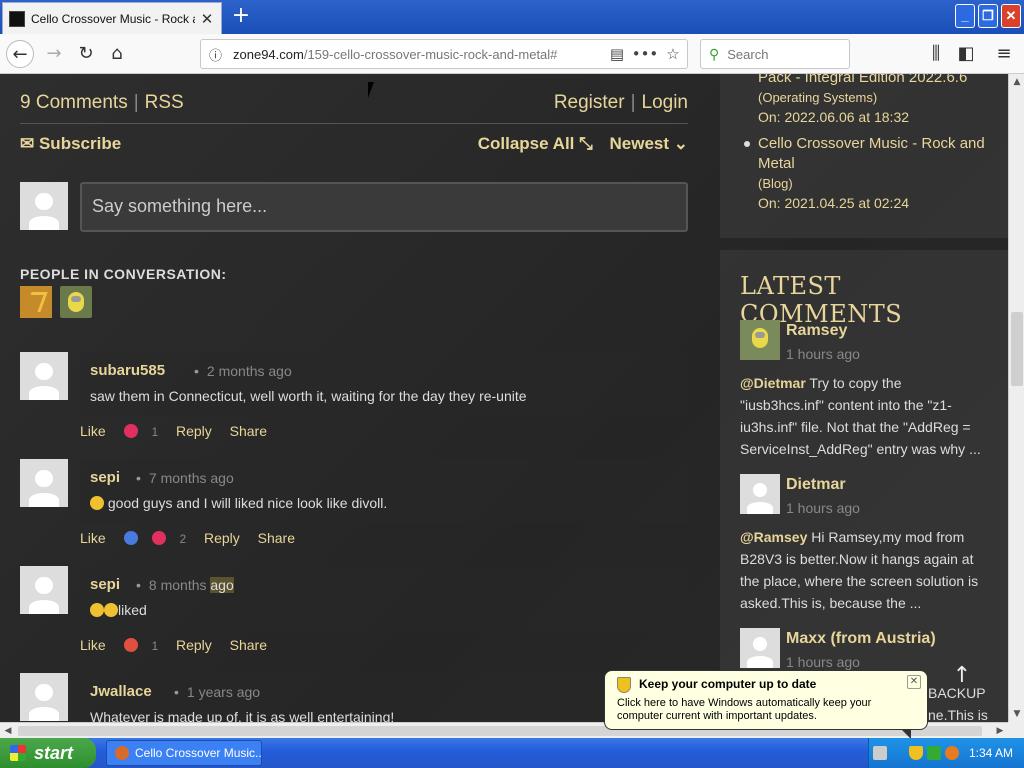 Image resolution: width=1024 pixels, height=768 pixels. What do you see at coordinates (20, 54) in the screenshot?
I see `back-button: ←` at bounding box center [20, 54].